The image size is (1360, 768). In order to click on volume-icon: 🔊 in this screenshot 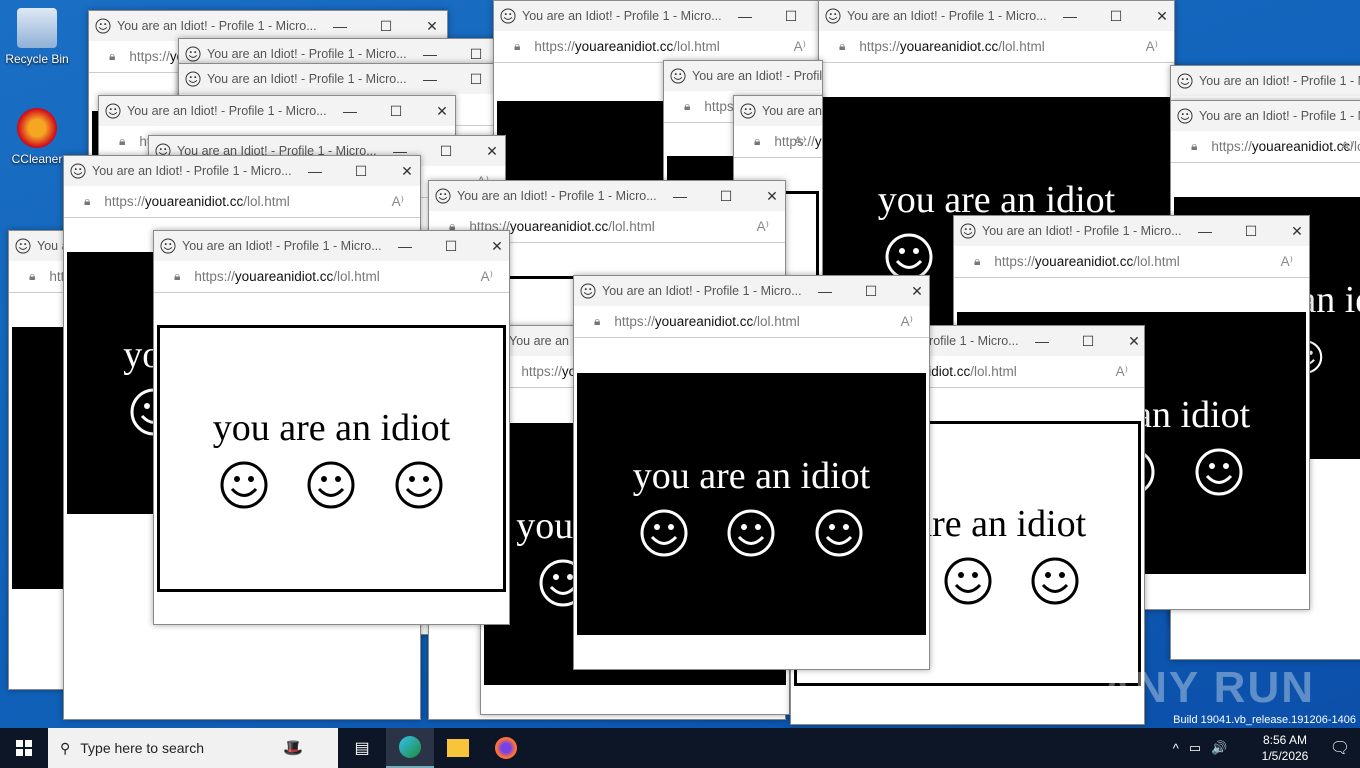, I will do `click(1219, 748)`.